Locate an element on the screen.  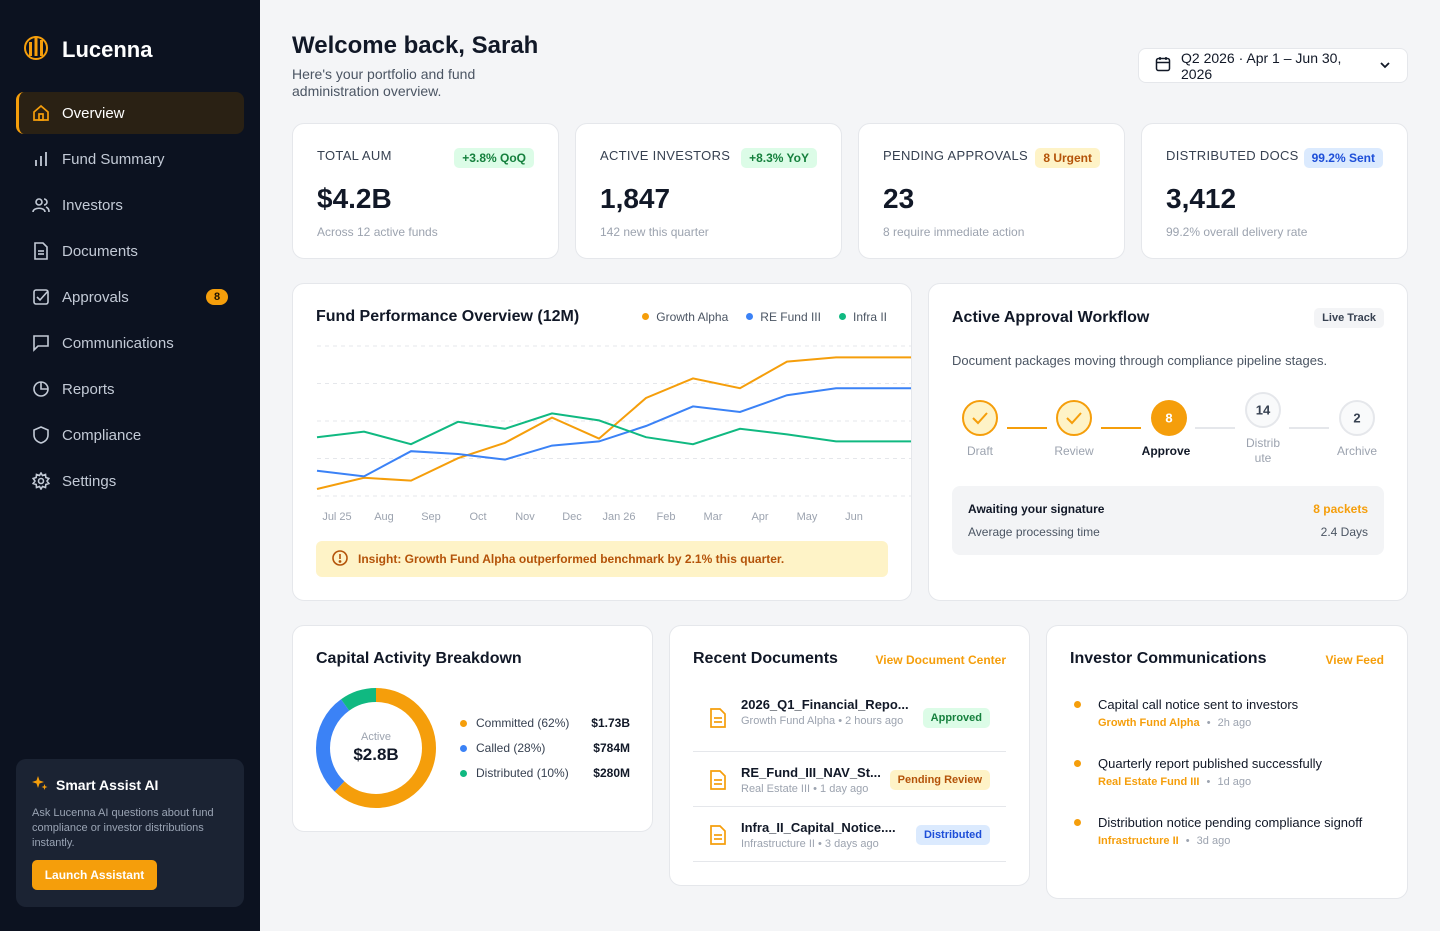
capital-legend-row: Distributed (10%) $280M is located at coordinates (545, 778).